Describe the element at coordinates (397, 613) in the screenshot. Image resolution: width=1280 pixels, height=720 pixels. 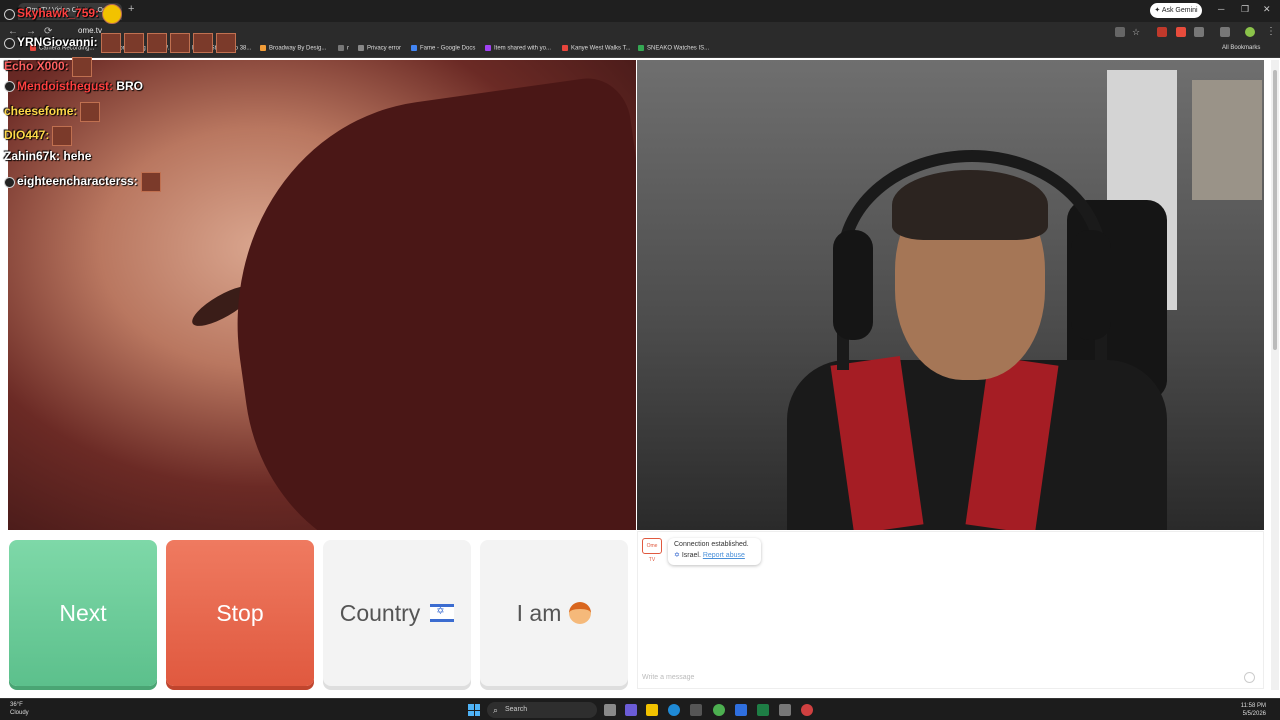
I see `country-button: Country` at that location.